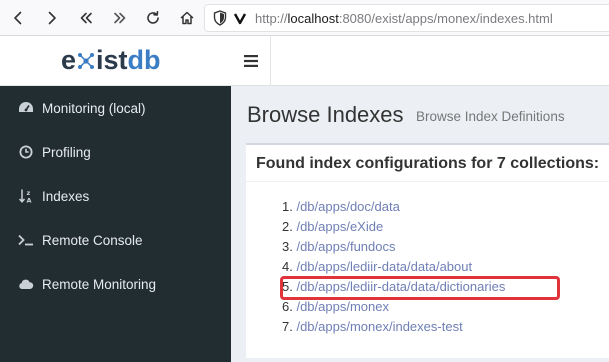 The width and height of the screenshot is (609, 362). I want to click on terminal-icon, so click(26, 240).